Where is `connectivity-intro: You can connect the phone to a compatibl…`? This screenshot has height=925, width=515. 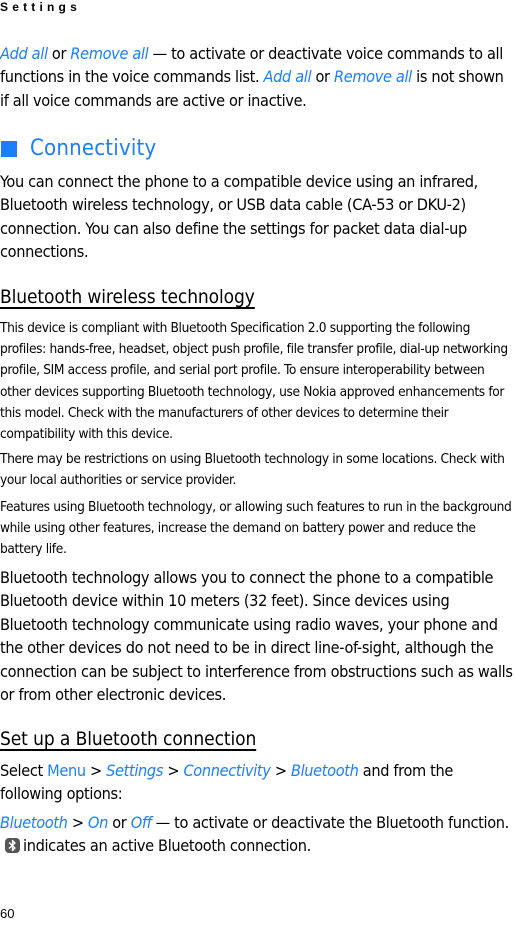
connectivity-intro: You can connect the phone to a compatibl… is located at coordinates (239, 217).